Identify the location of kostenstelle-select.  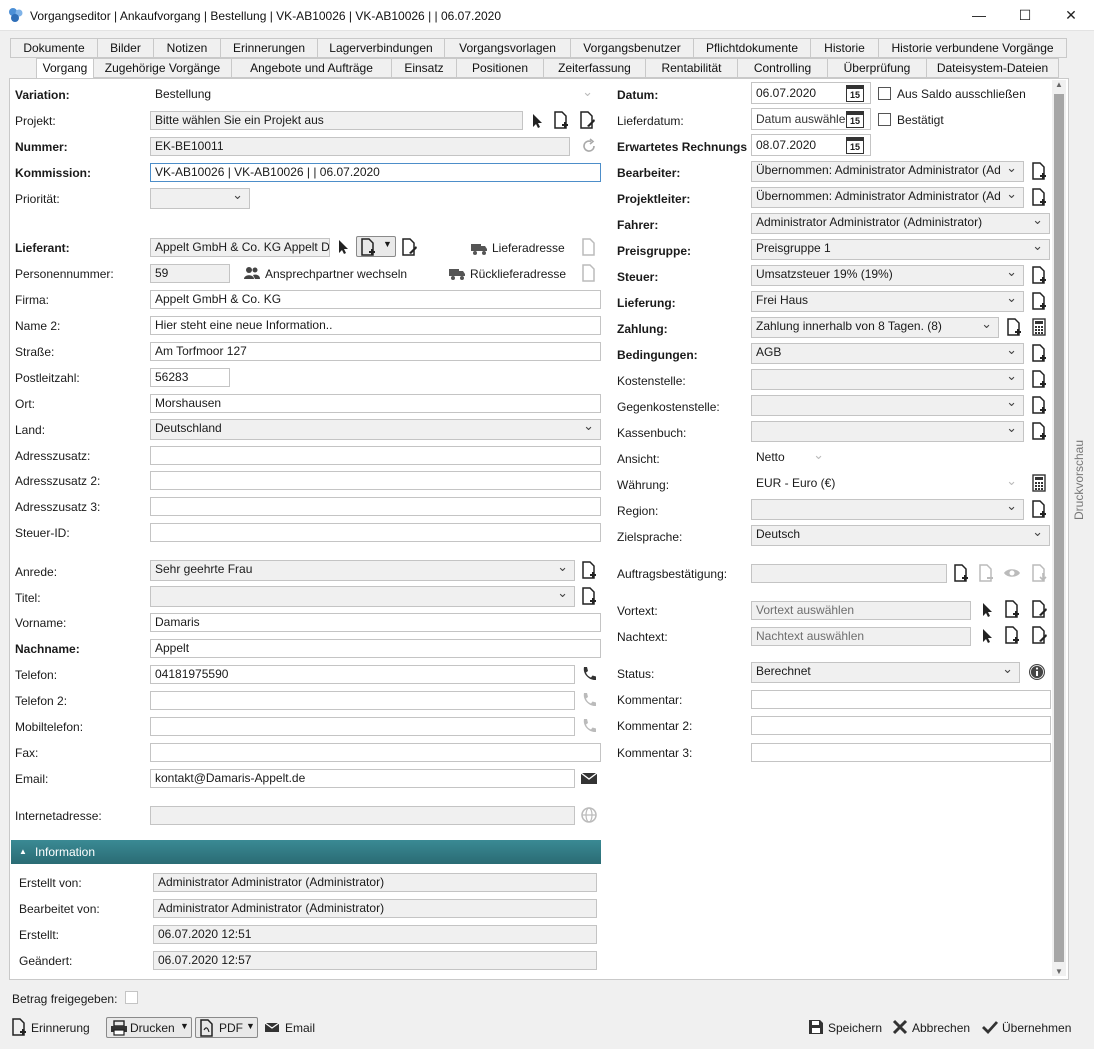
(887, 379).